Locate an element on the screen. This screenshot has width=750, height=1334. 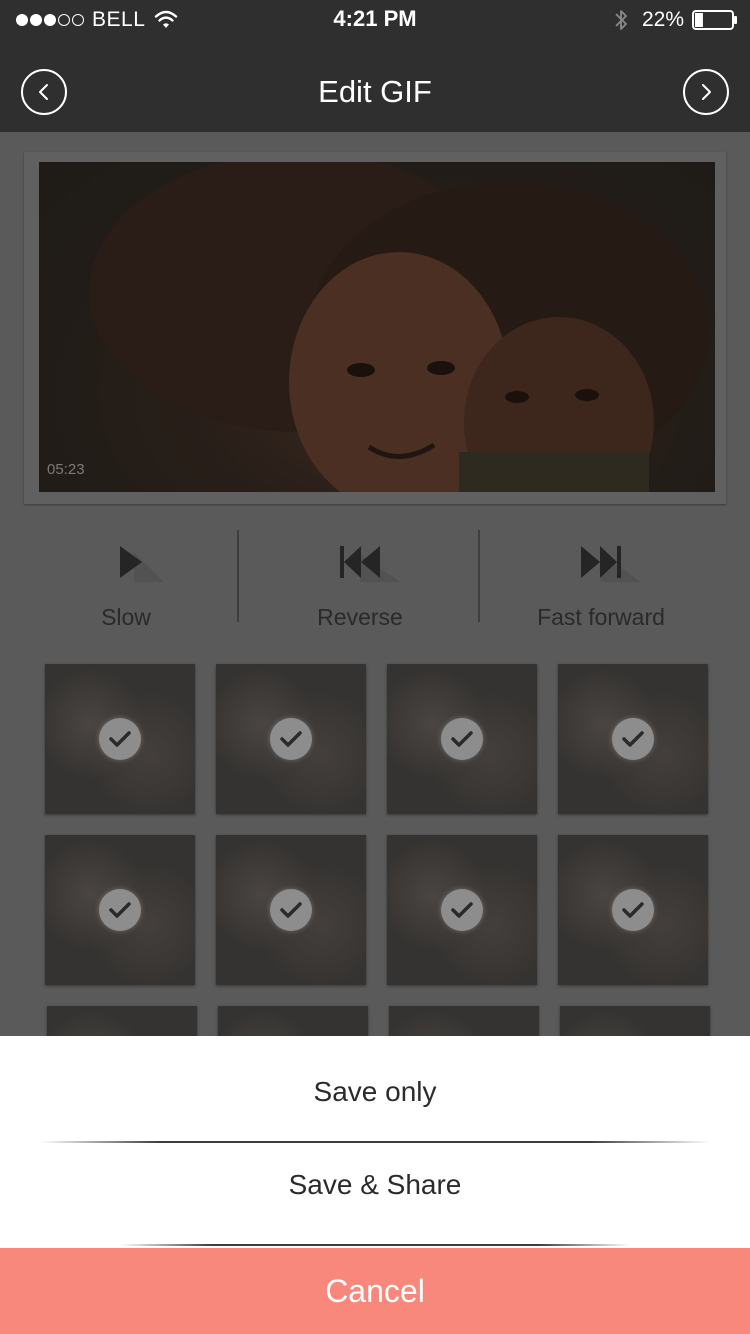
fast-forward-control: Fast forward is located at coordinates (601, 582).